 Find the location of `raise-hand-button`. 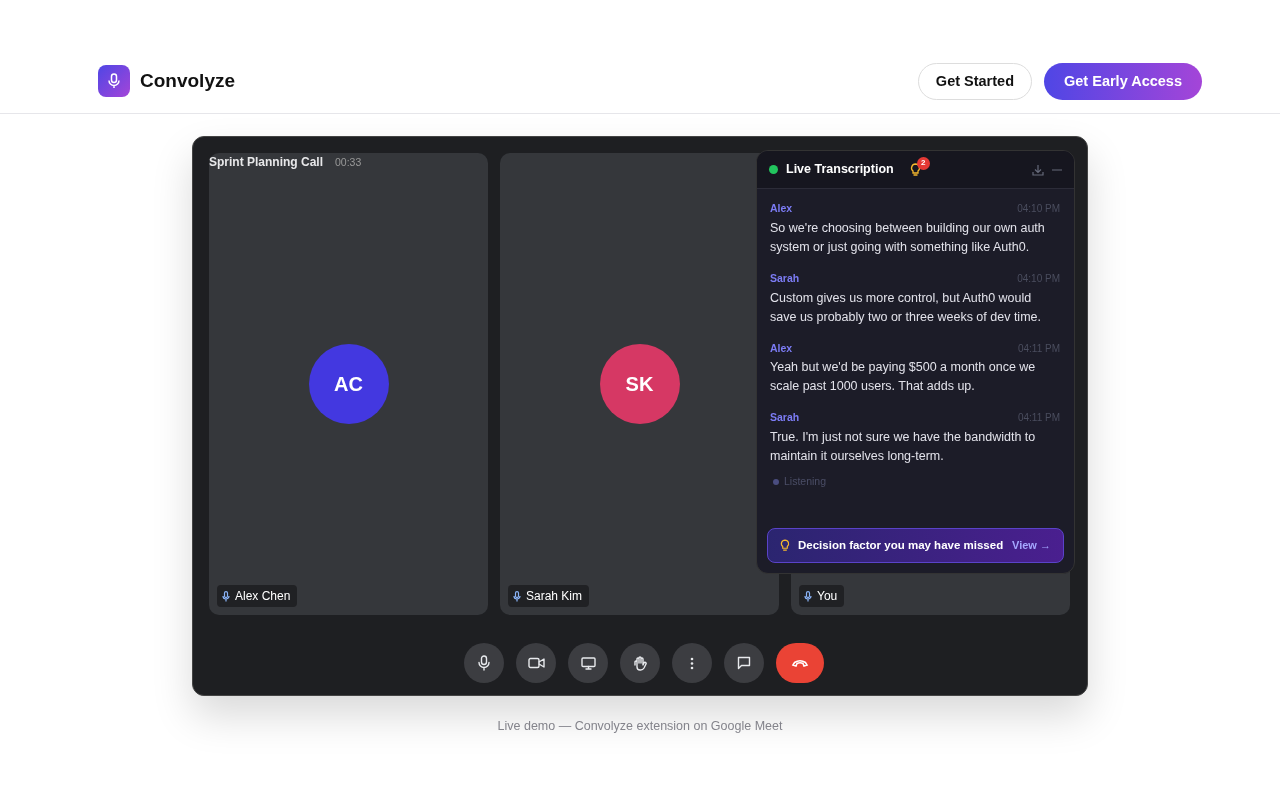

raise-hand-button is located at coordinates (640, 663).